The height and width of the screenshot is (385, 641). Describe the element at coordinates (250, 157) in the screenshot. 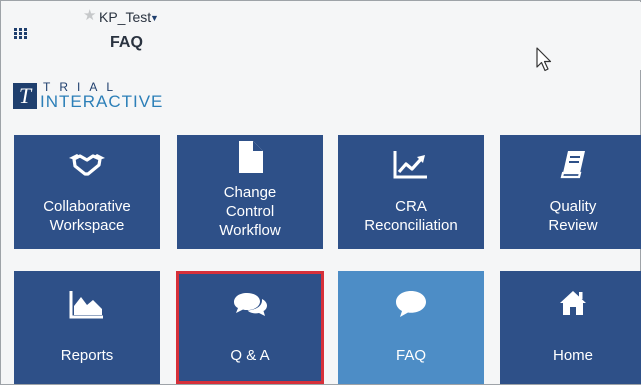

I see `document-icon` at that location.